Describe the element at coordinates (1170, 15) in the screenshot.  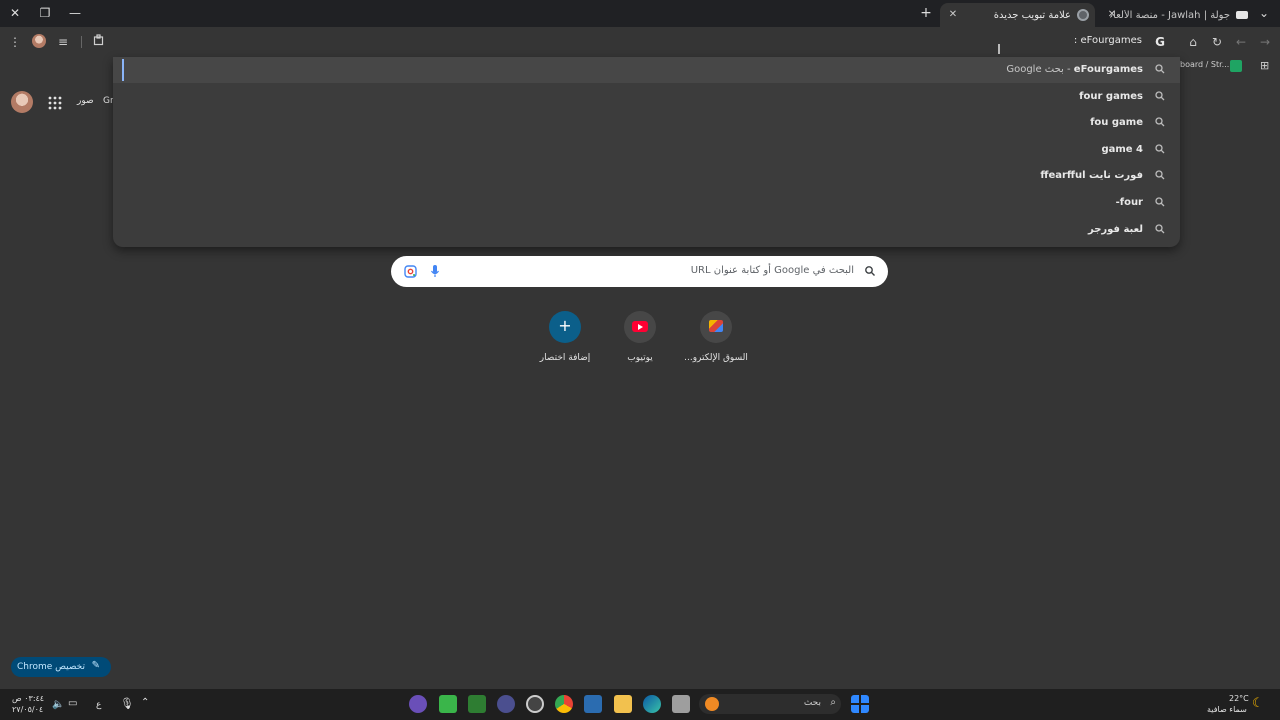
I see `tab-title: جولة | Jawlah - منصة الألعاب الـ` at that location.